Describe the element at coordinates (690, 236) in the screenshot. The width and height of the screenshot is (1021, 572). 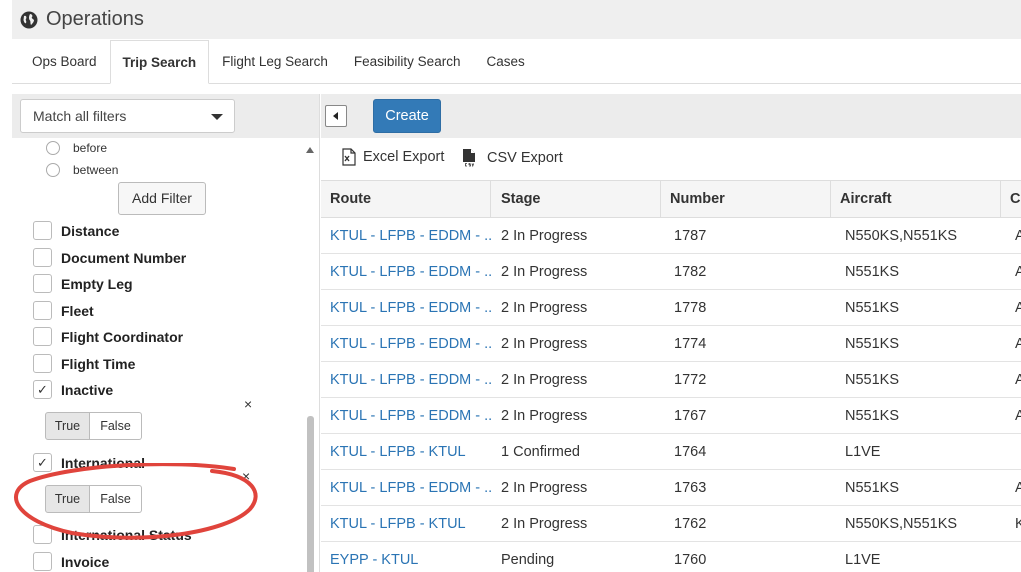
I see `number-cell: 1787` at that location.